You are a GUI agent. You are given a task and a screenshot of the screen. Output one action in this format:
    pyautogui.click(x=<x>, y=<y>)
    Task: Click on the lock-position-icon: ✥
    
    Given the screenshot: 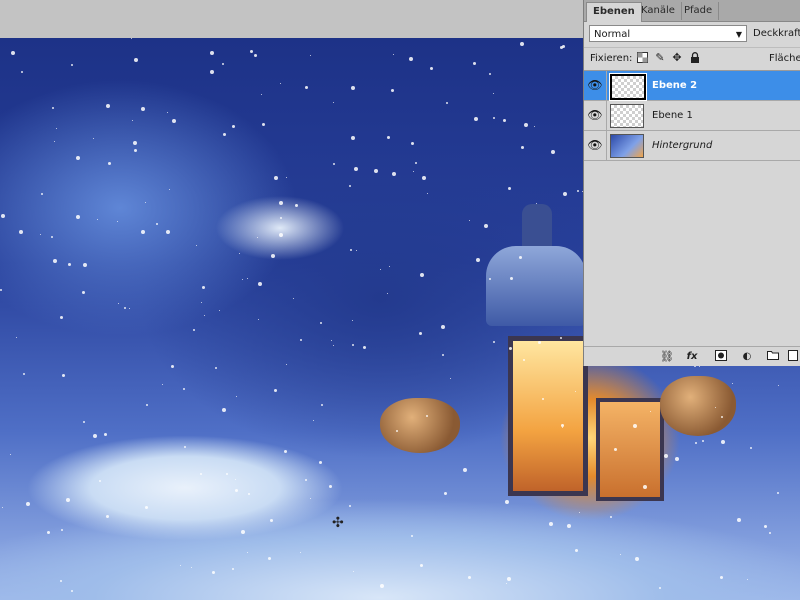 What is the action you would take?
    pyautogui.click(x=677, y=58)
    